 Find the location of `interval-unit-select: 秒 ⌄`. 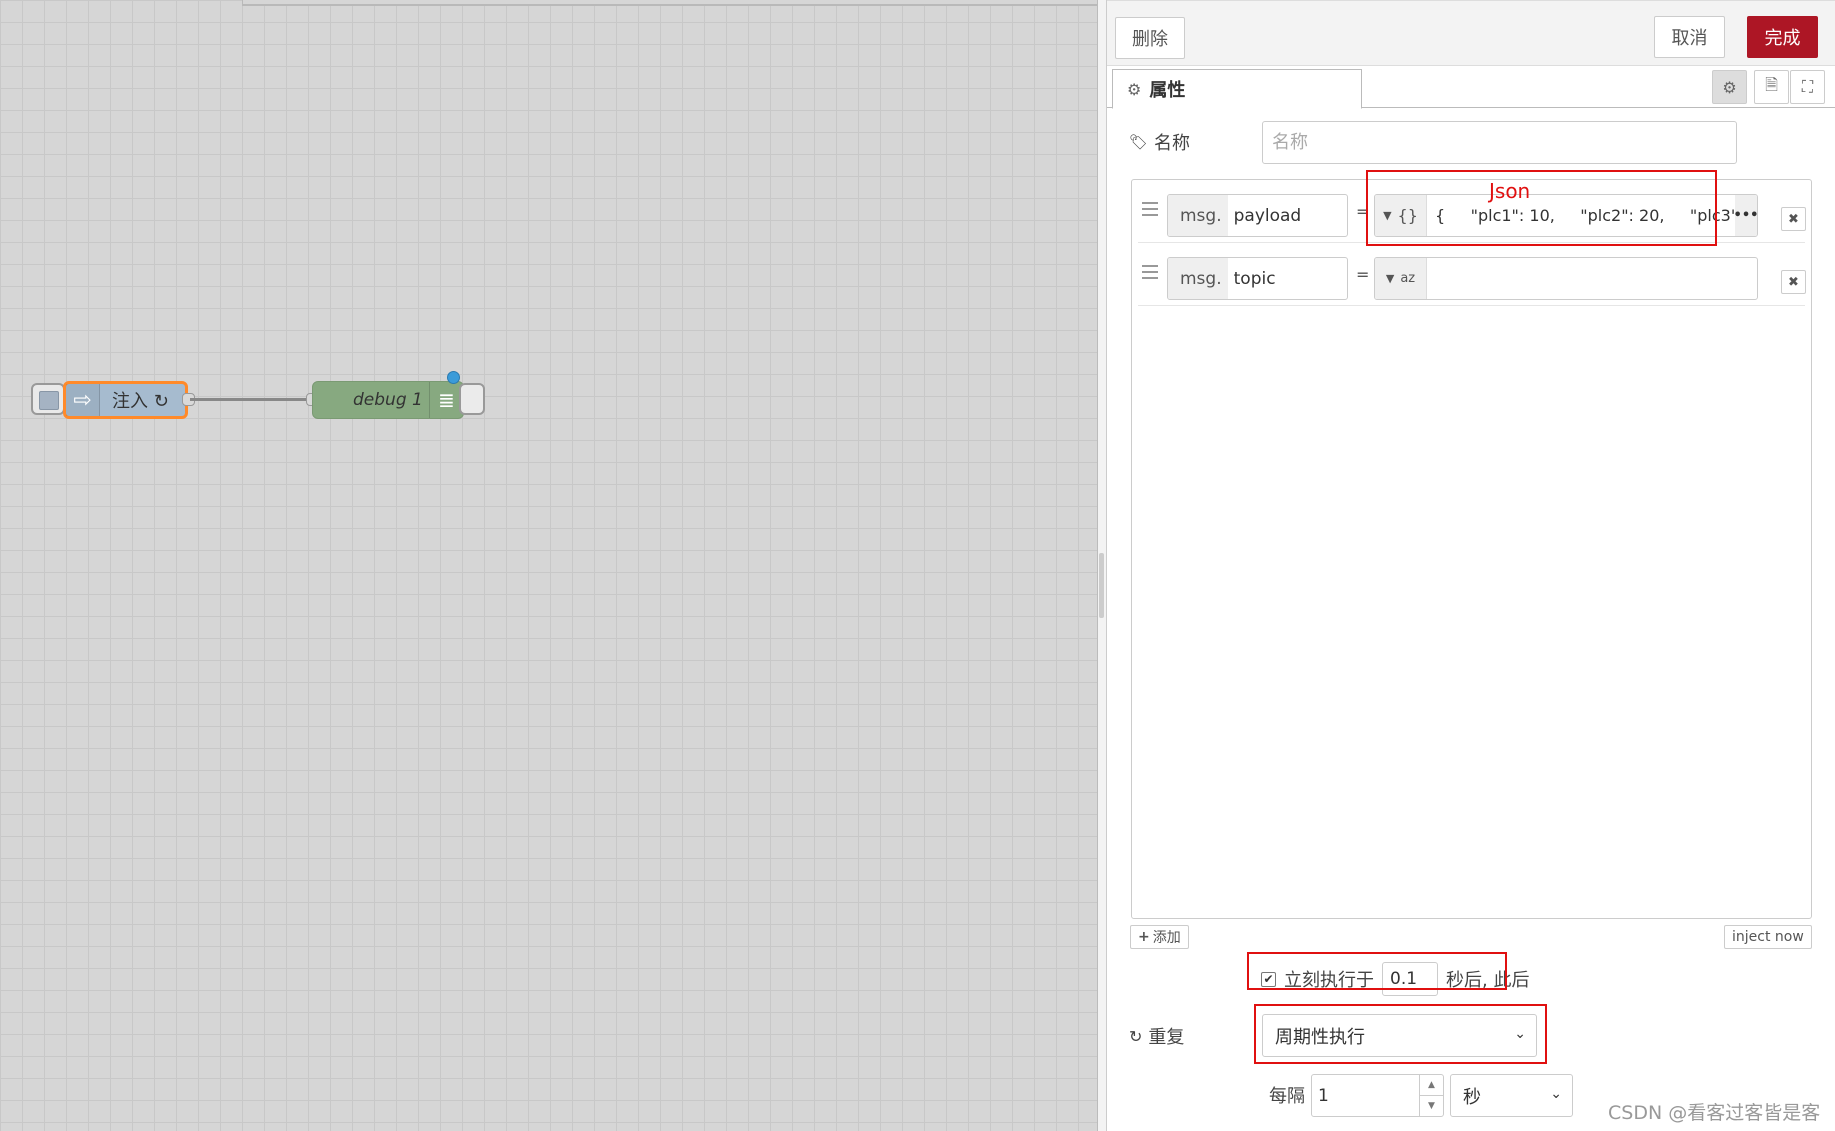

interval-unit-select: 秒 ⌄ is located at coordinates (1511, 1095).